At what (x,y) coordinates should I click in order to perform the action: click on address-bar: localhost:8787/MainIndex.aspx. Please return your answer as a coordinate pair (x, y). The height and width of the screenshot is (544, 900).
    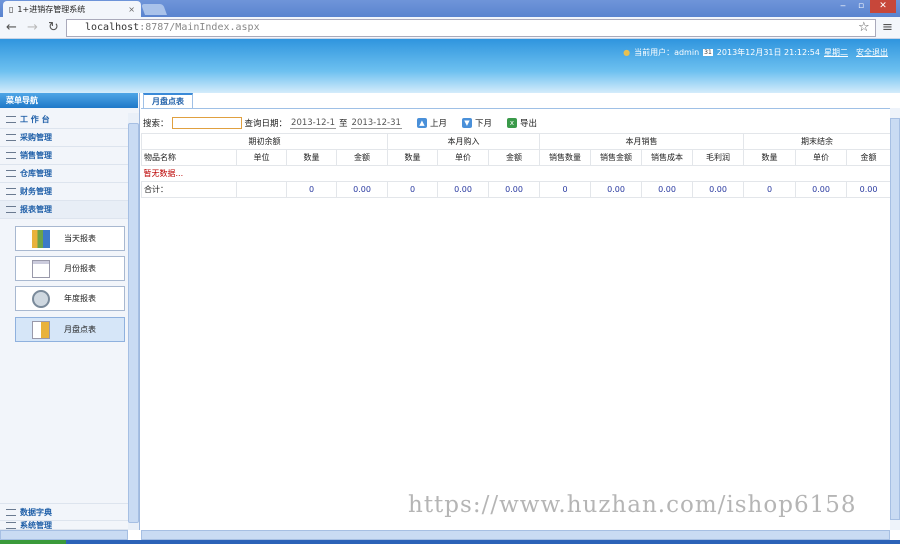
    Looking at the image, I should click on (471, 28).